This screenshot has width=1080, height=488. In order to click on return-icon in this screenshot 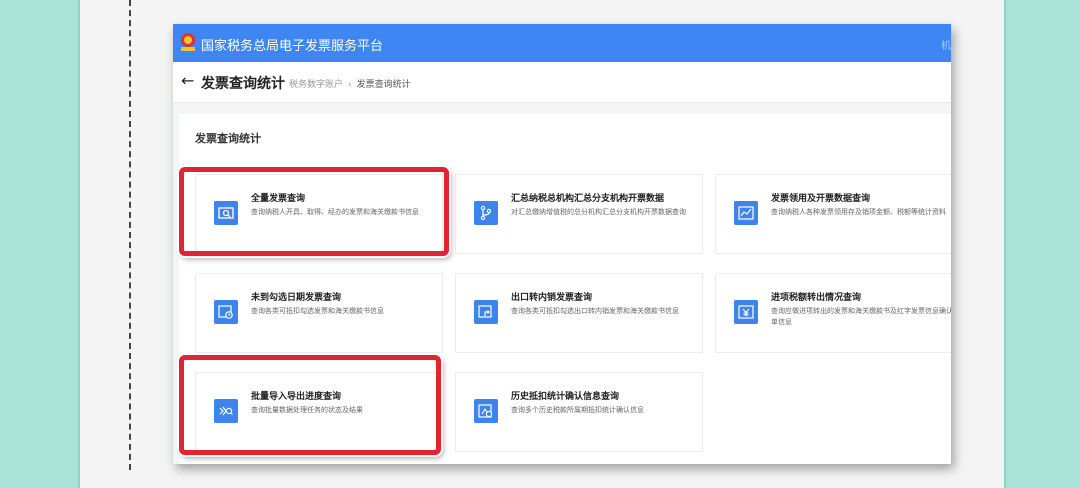, I will do `click(486, 312)`.